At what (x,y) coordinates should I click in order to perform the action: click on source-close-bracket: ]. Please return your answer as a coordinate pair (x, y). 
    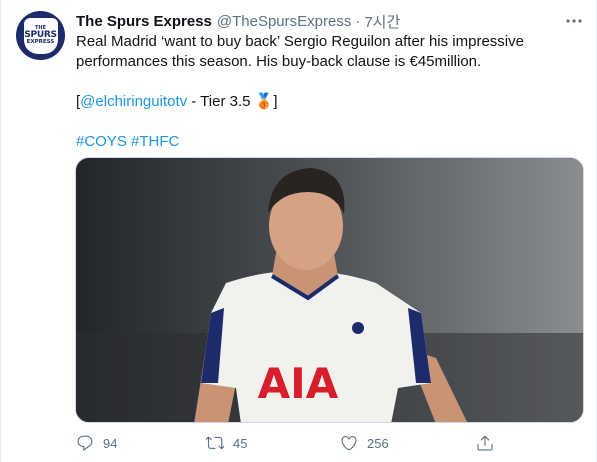
    Looking at the image, I should click on (275, 101).